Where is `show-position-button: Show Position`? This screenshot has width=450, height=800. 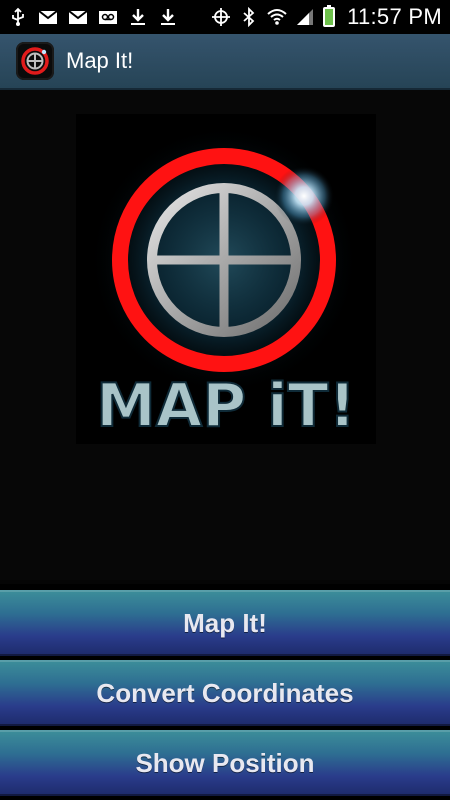
show-position-button: Show Position is located at coordinates (225, 763).